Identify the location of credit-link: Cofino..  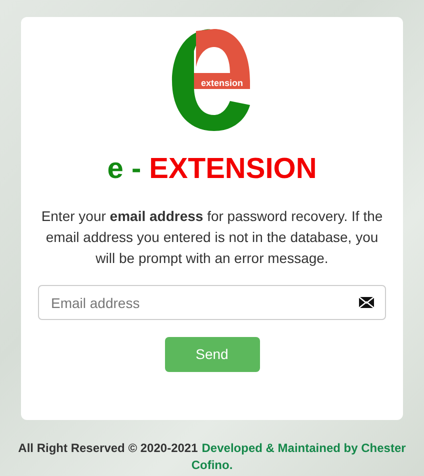
(212, 465).